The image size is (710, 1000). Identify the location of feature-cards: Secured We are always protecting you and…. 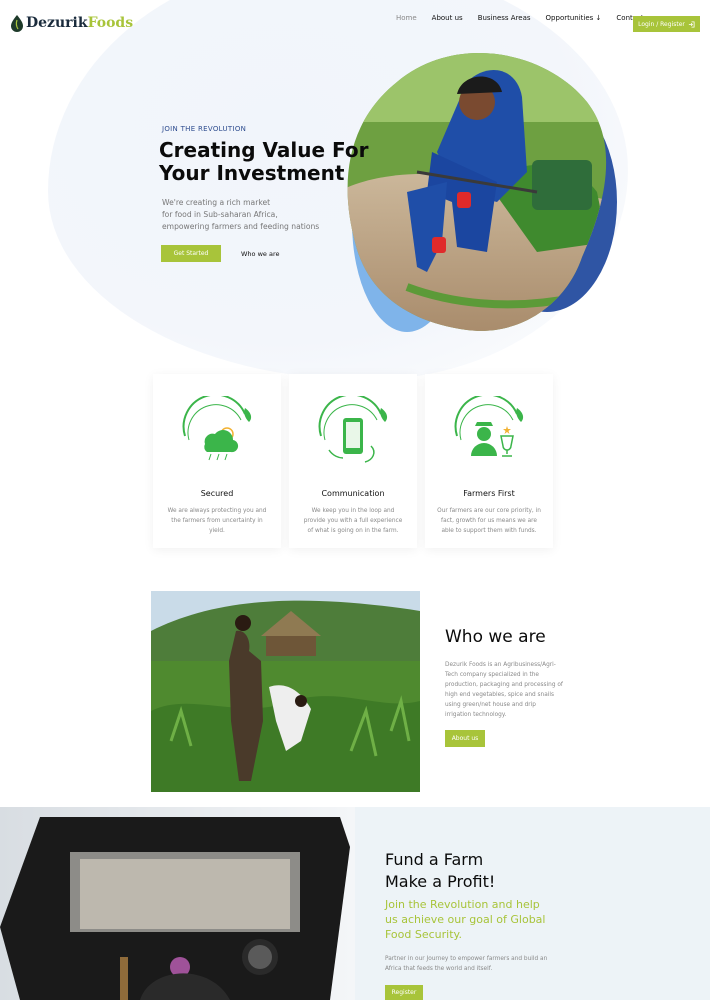
(353, 461).